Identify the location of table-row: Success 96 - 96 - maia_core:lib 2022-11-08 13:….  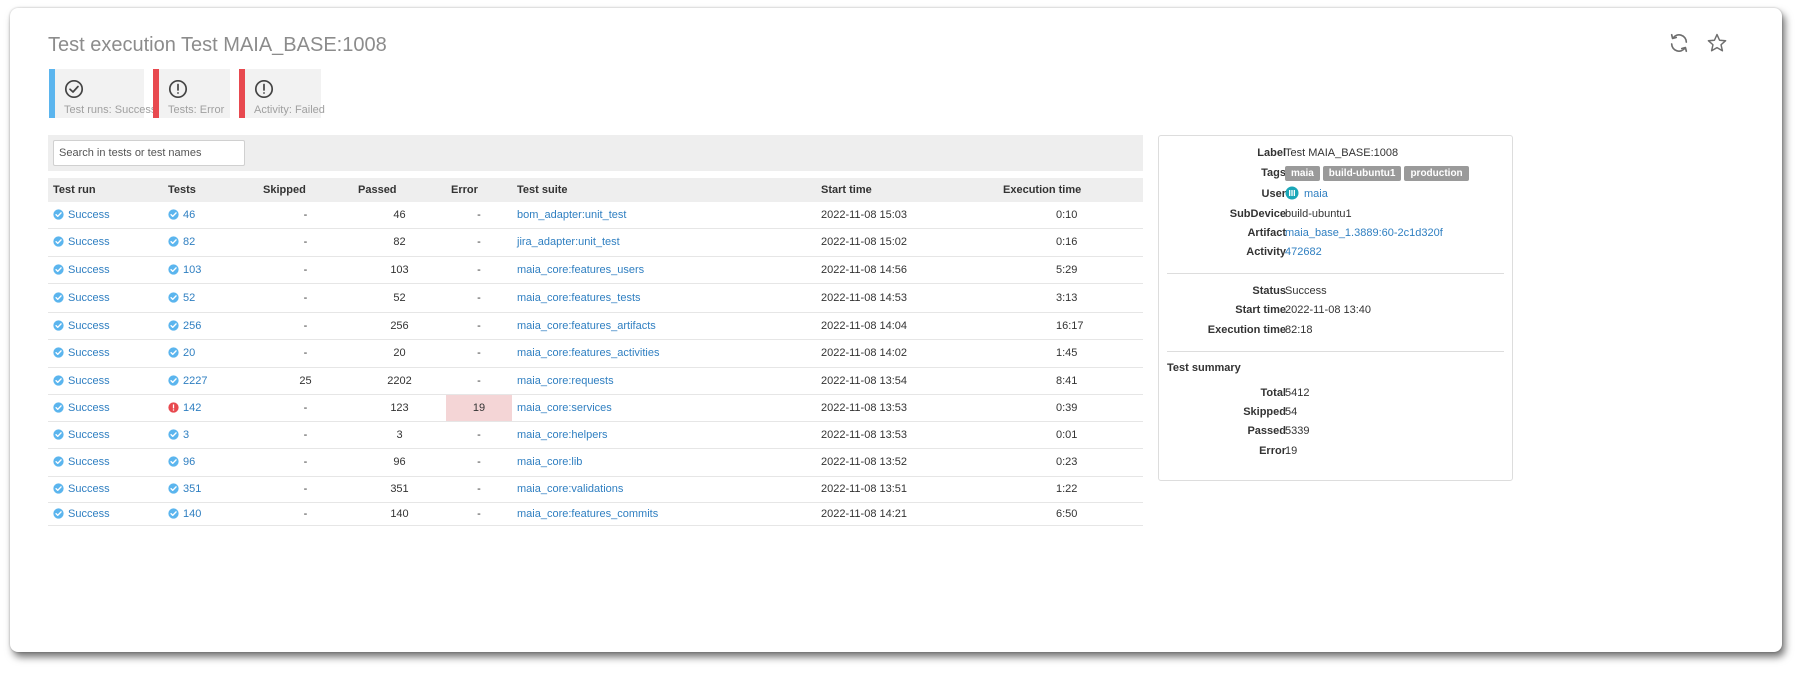
(595, 462).